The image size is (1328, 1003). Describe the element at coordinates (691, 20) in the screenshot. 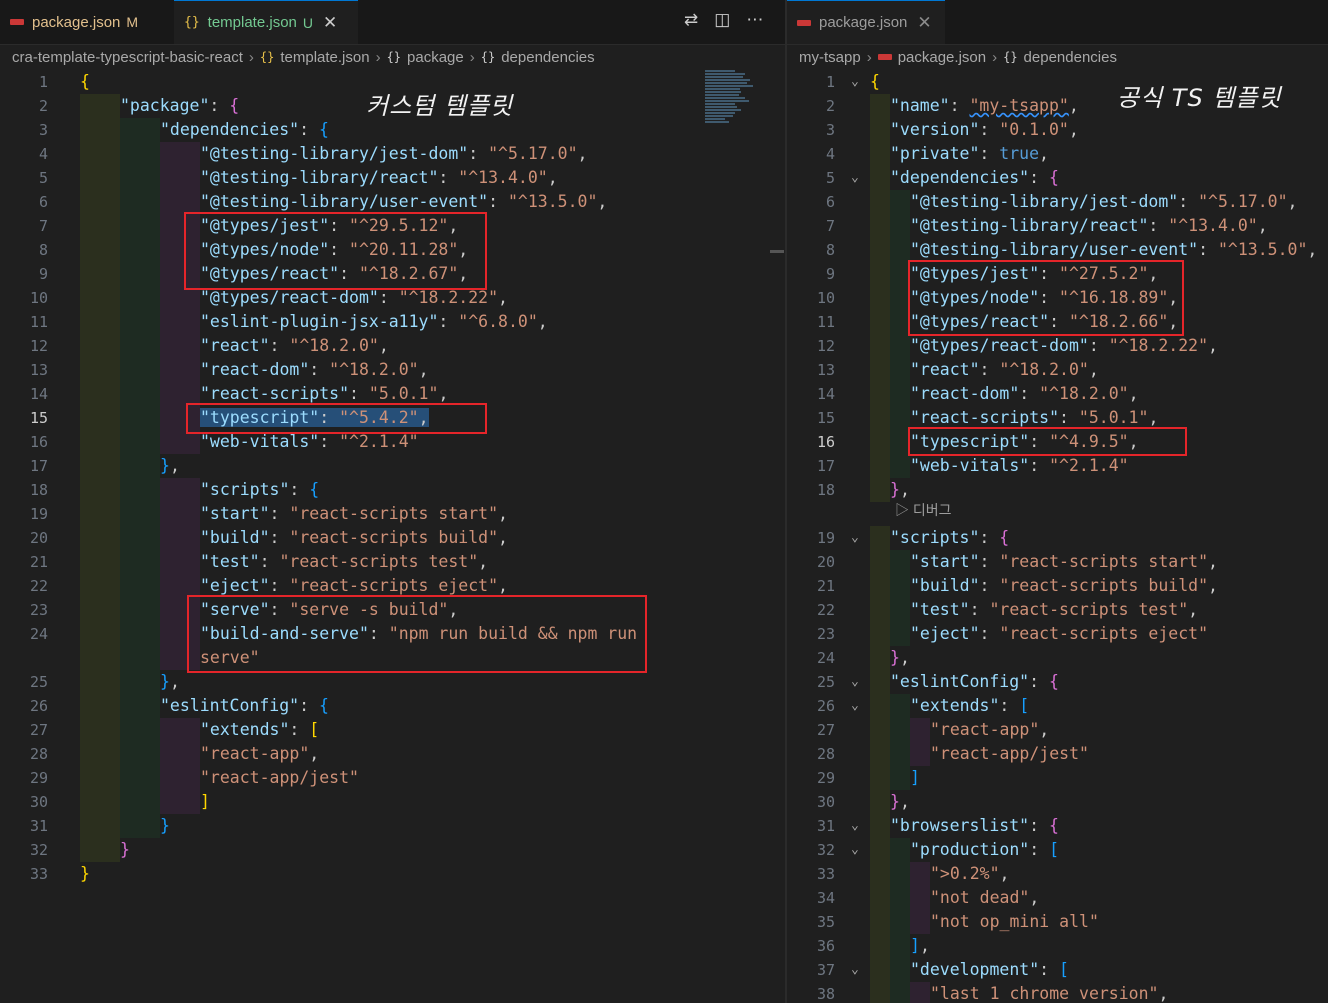

I see `compare-changes-icon: ⇄` at that location.